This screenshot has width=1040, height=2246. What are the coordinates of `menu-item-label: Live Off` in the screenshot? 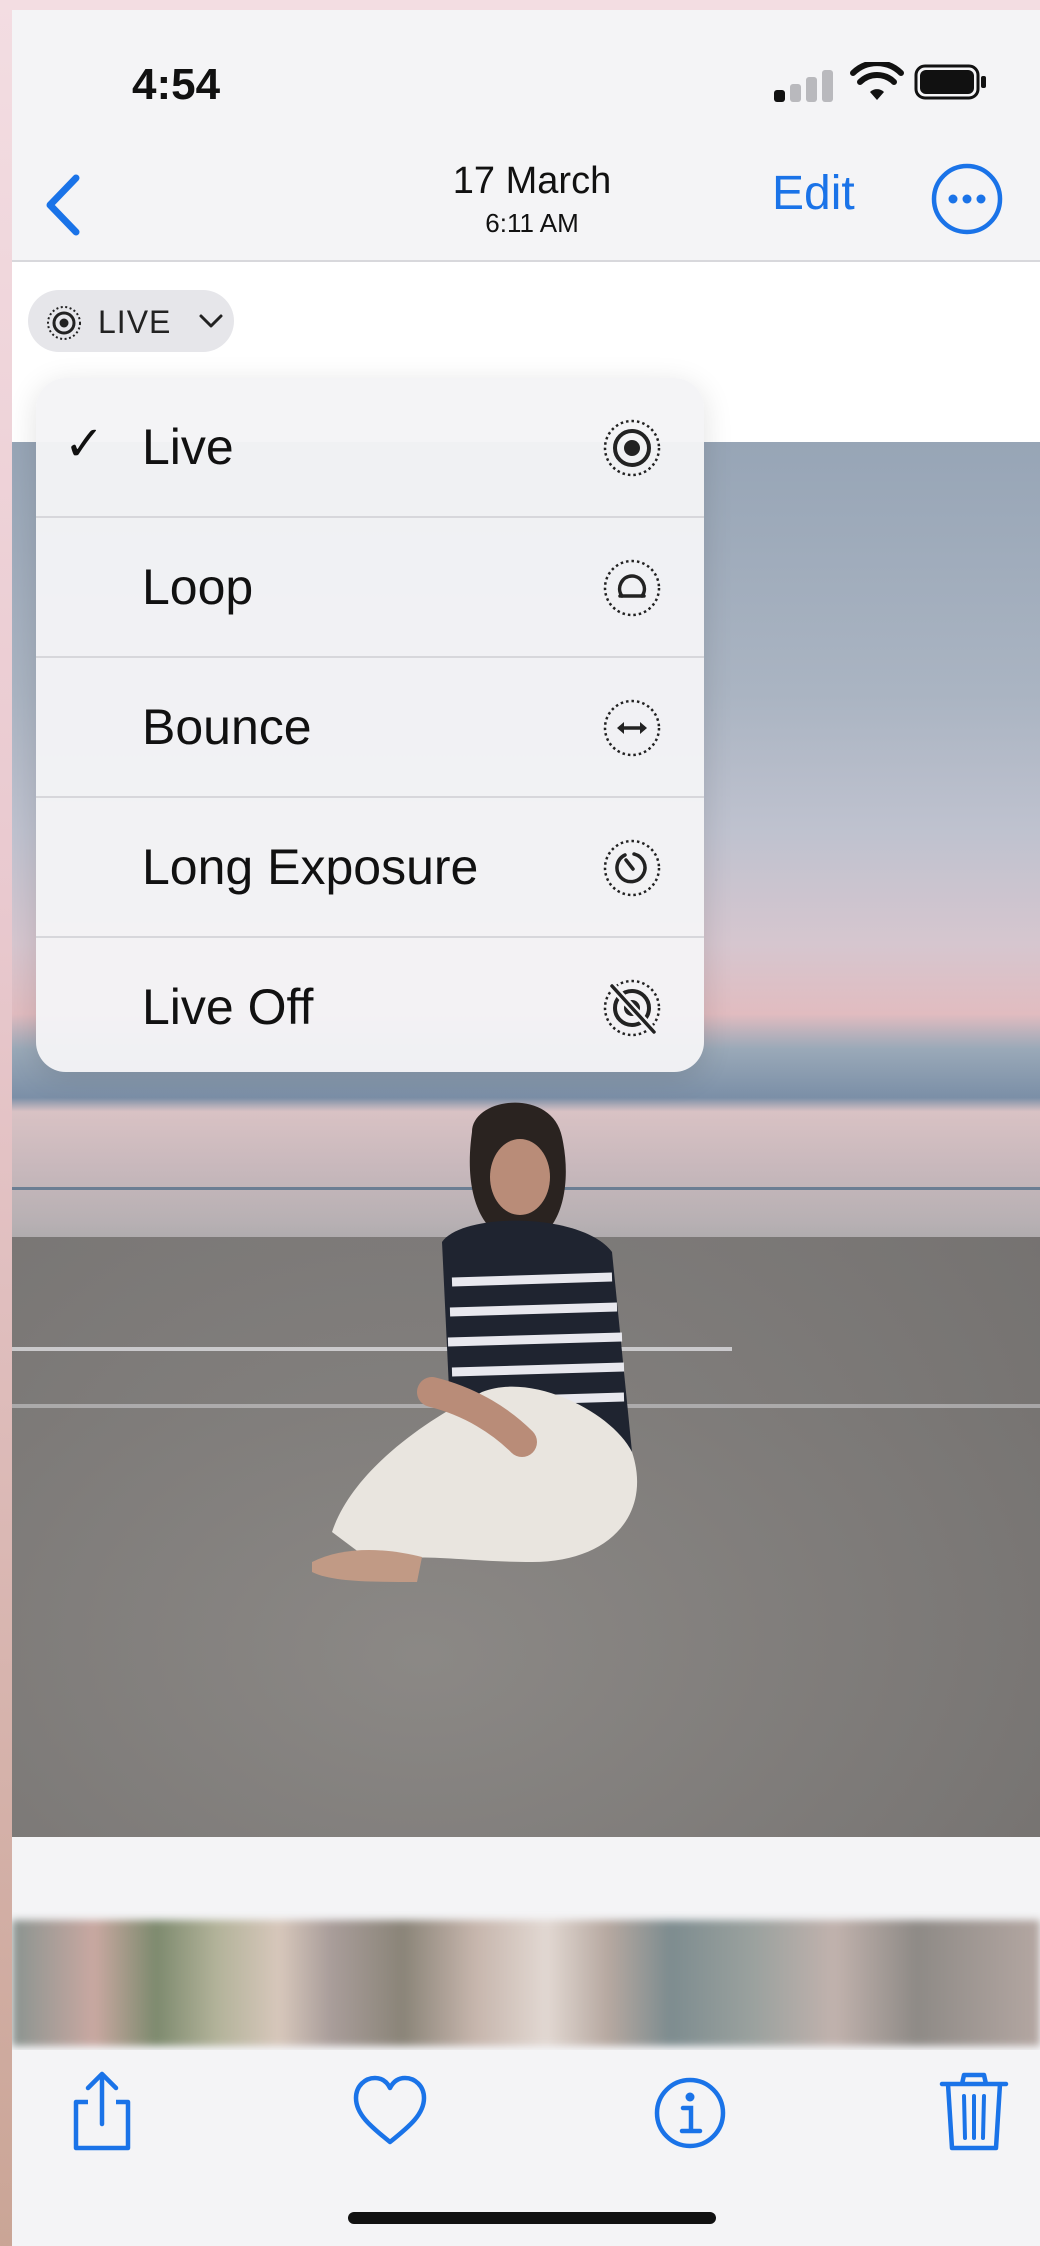 It's located at (228, 1007).